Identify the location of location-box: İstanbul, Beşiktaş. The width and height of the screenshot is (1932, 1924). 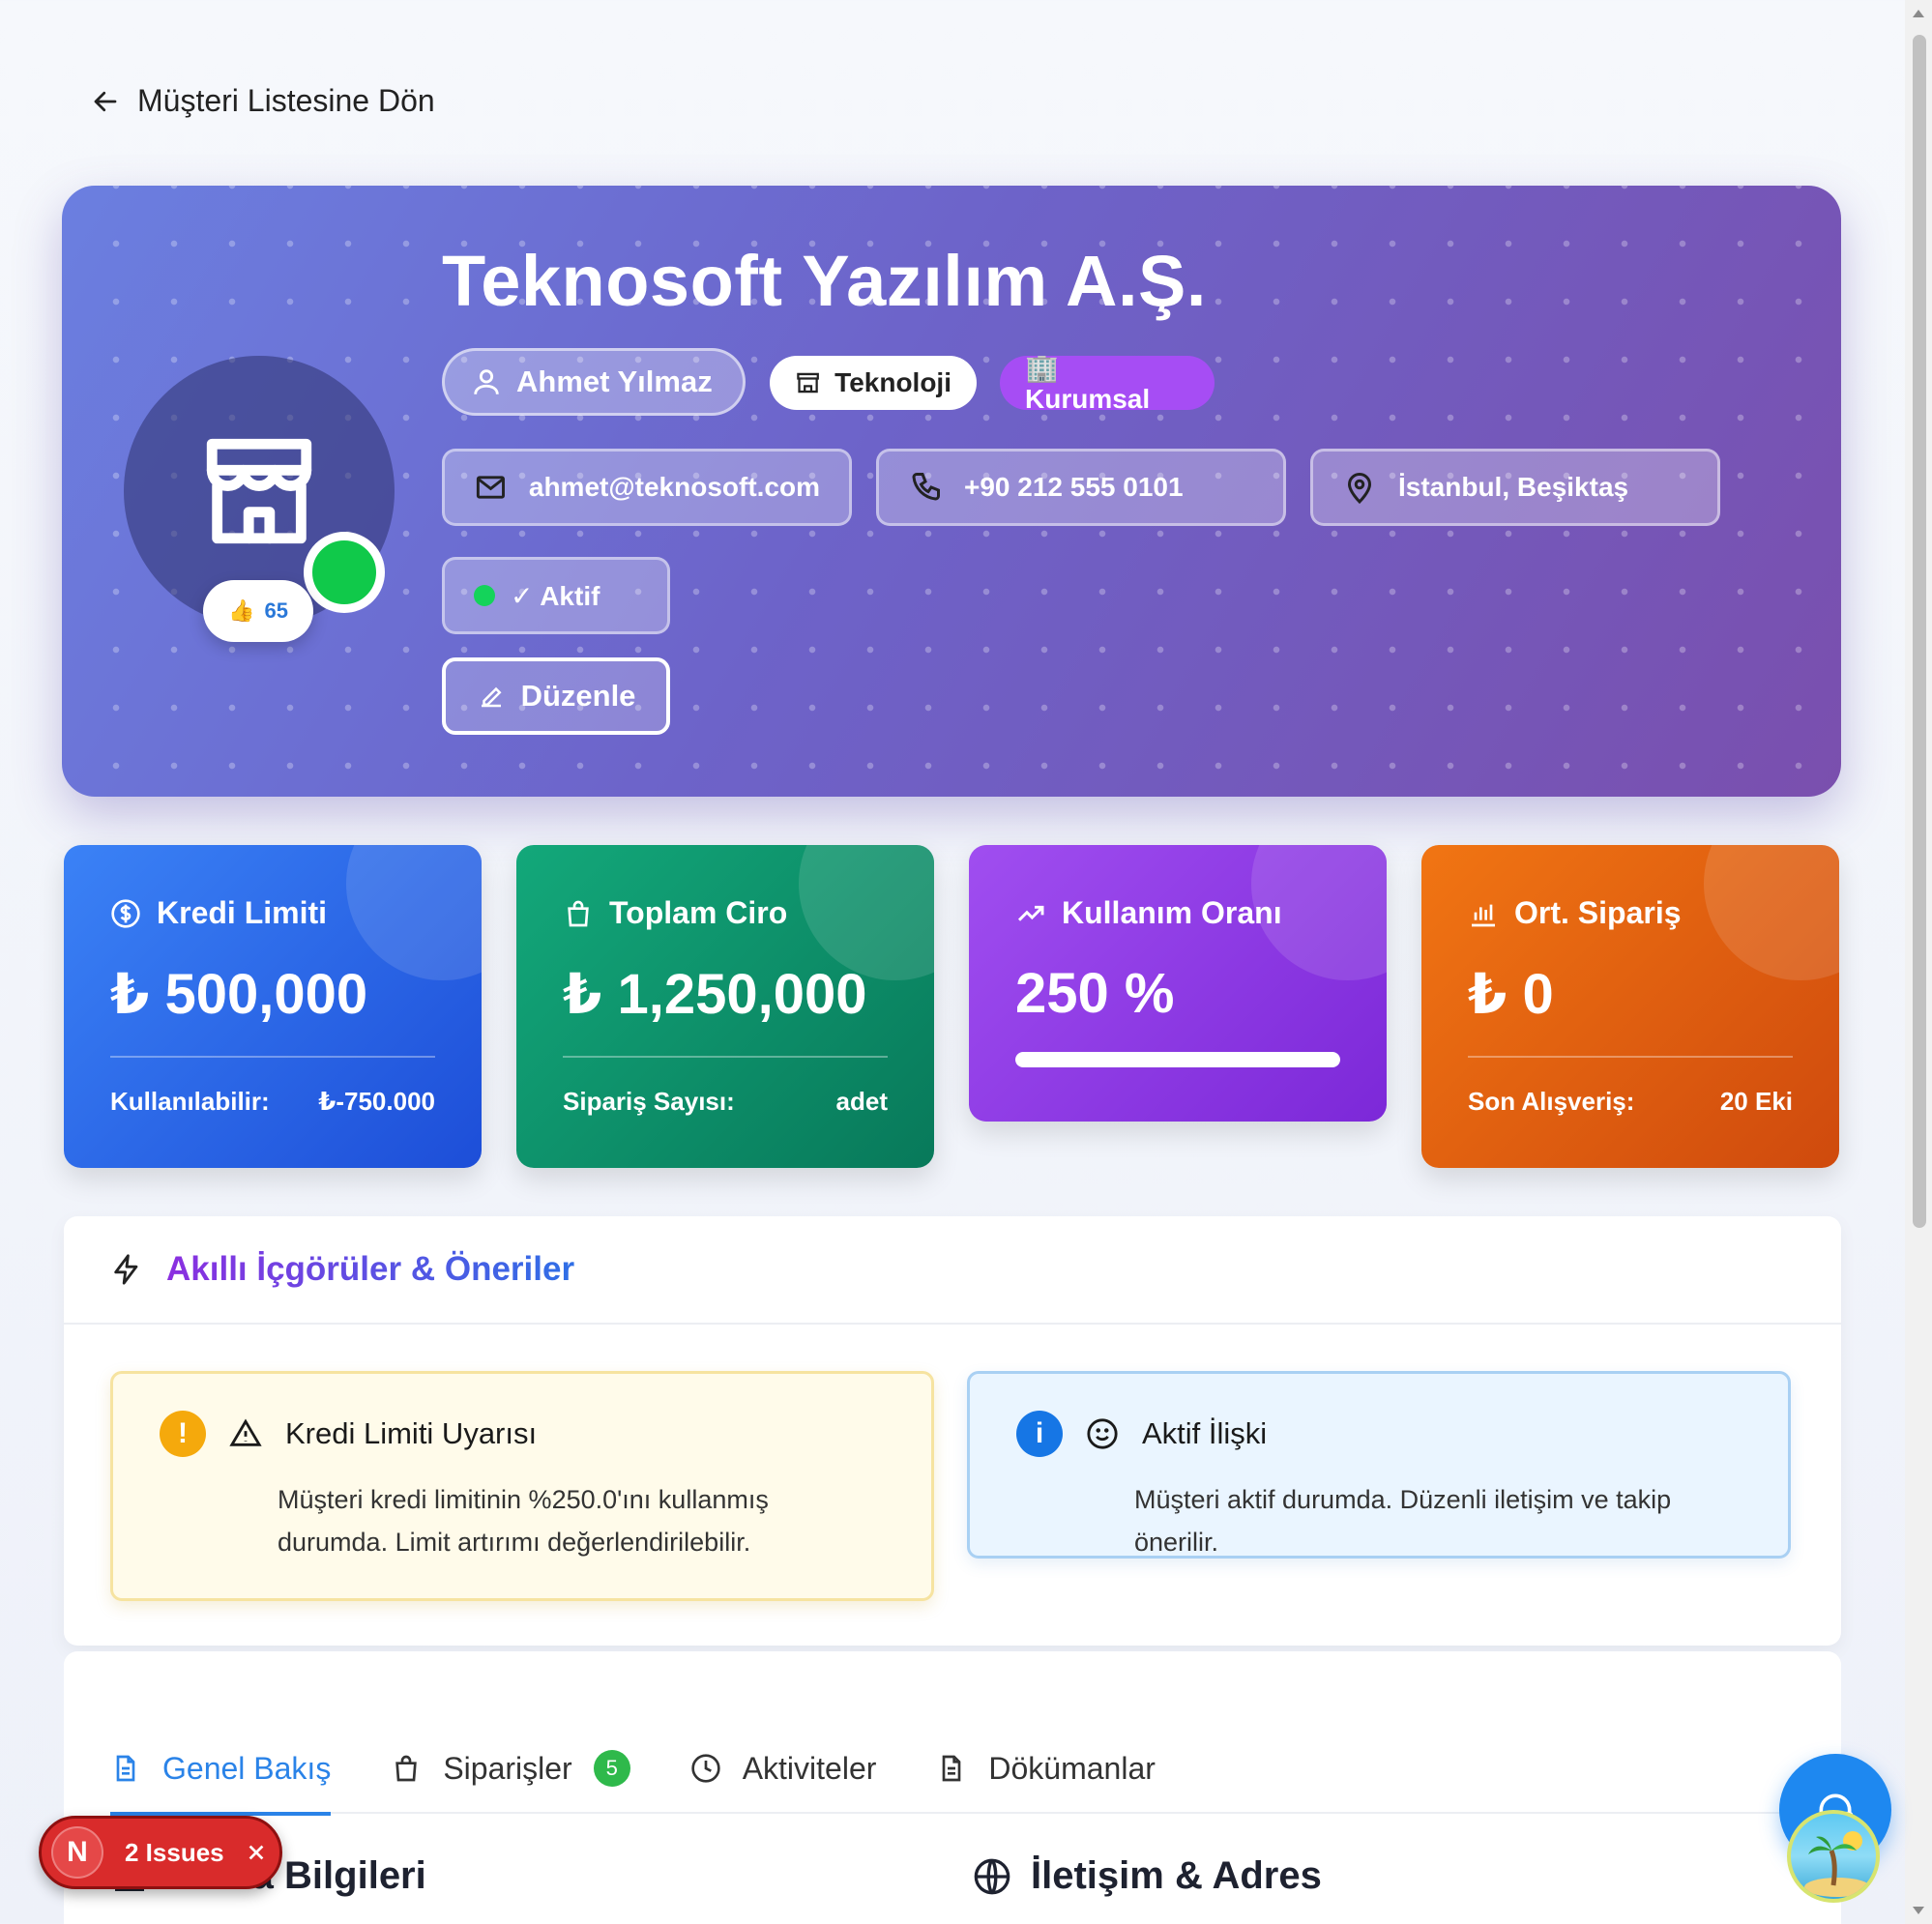
(1515, 487).